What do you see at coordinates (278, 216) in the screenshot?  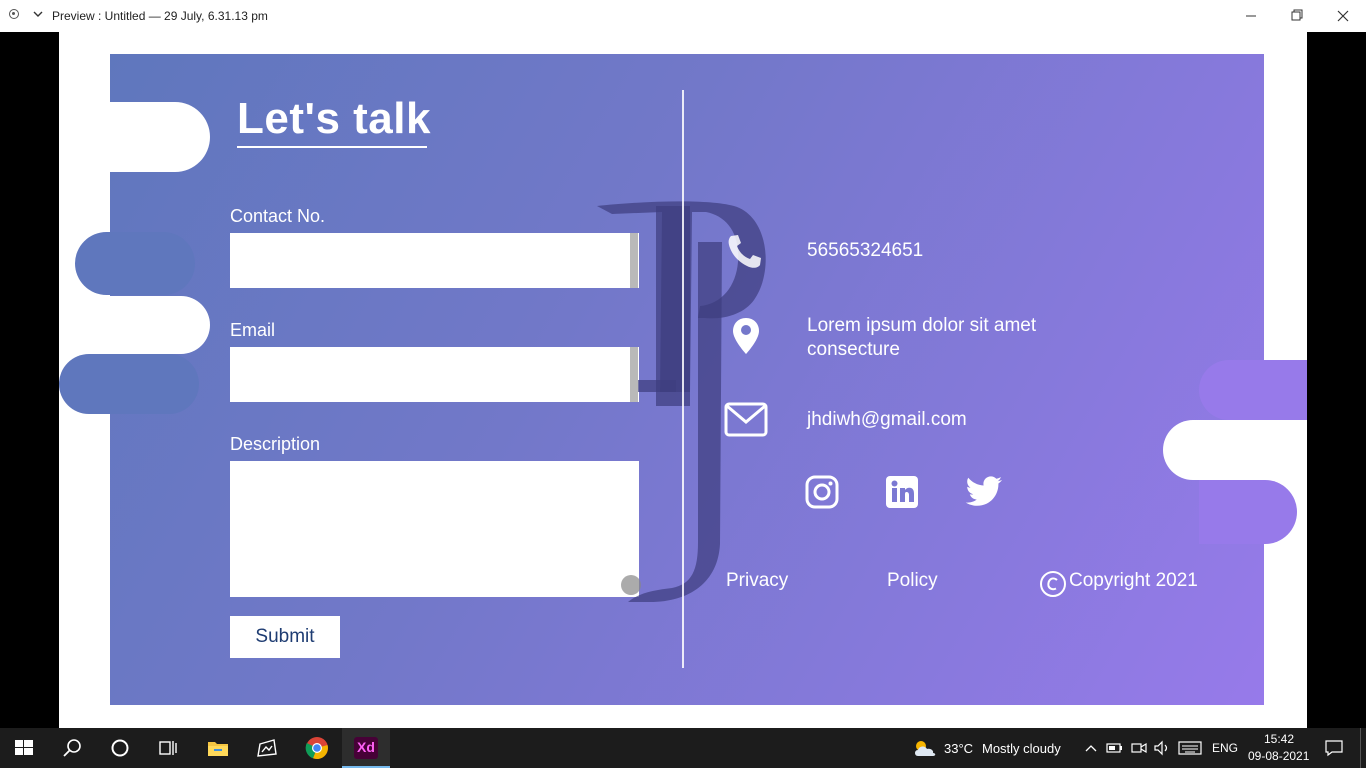 I see `contact-label: Contact No.` at bounding box center [278, 216].